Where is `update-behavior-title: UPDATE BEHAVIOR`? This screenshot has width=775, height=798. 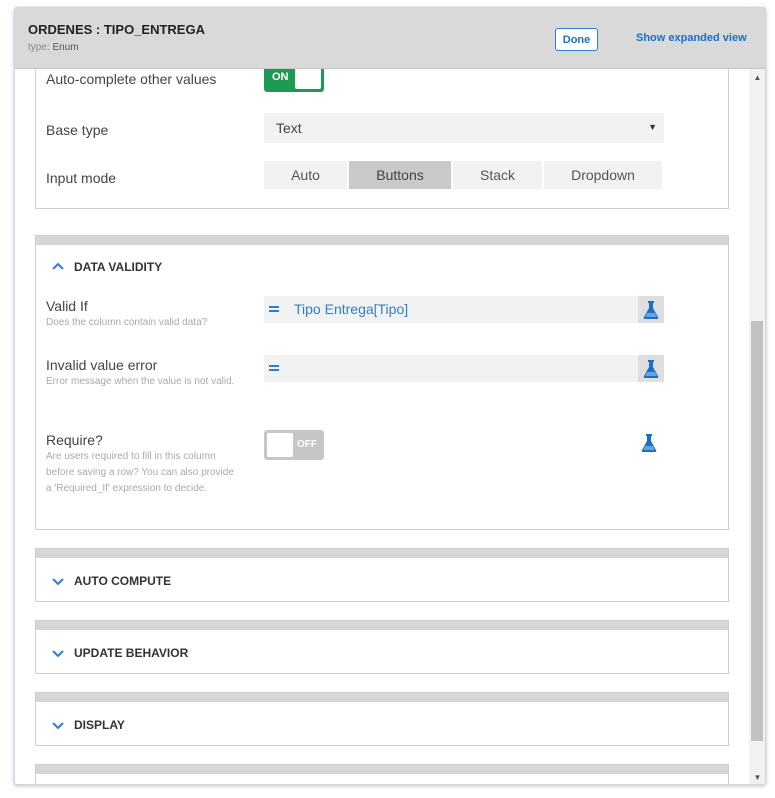
update-behavior-title: UPDATE BEHAVIOR is located at coordinates (131, 653).